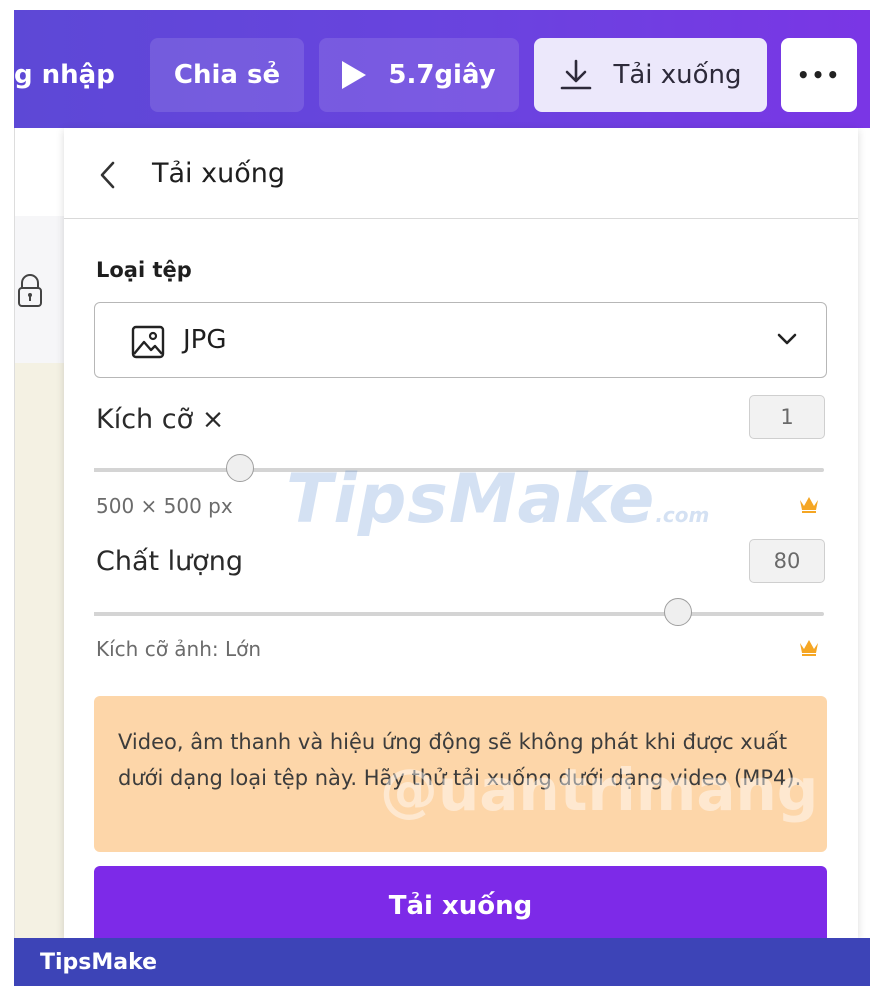 The width and height of the screenshot is (870, 986). What do you see at coordinates (30, 291) in the screenshot?
I see `lock-icon` at bounding box center [30, 291].